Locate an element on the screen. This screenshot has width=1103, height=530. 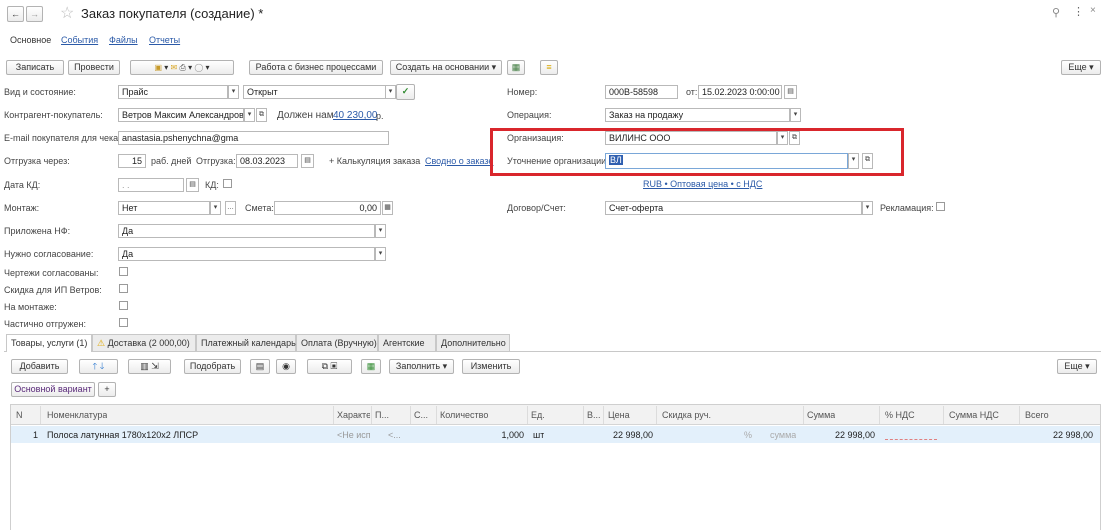
create-based-button: Создать на основании ▾ is located at coordinates (446, 67).